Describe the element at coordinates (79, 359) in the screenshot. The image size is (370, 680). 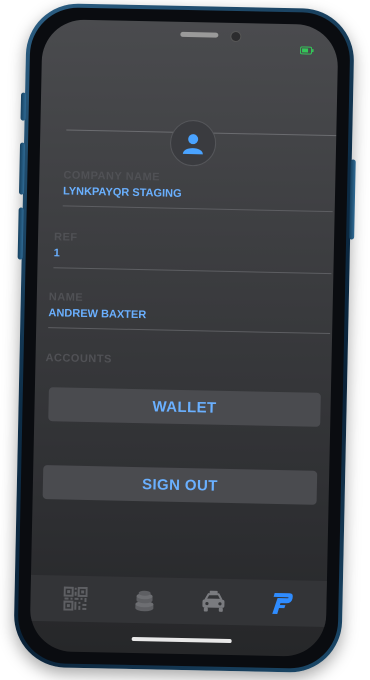
I see `accounts-label: ACCOUNTS` at that location.